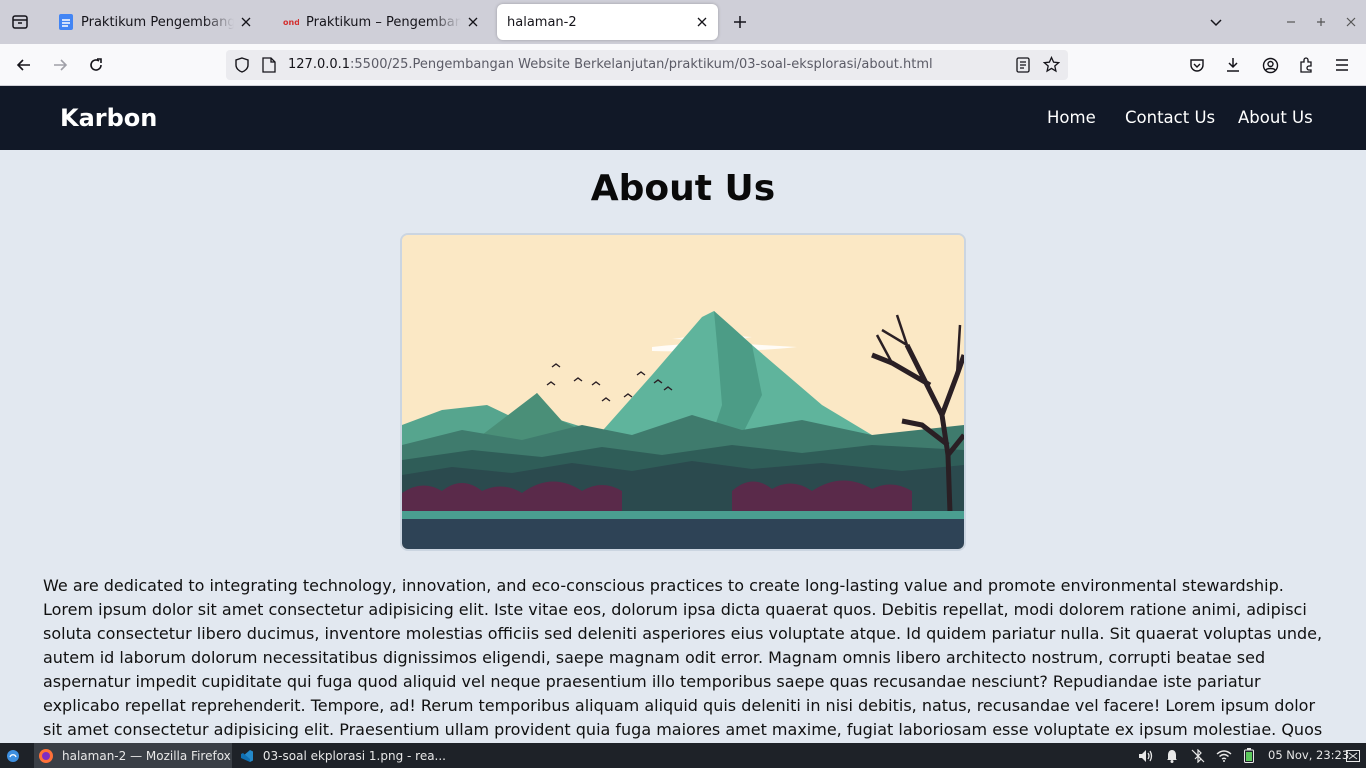 This screenshot has height=768, width=1366. I want to click on back-button, so click(24, 65).